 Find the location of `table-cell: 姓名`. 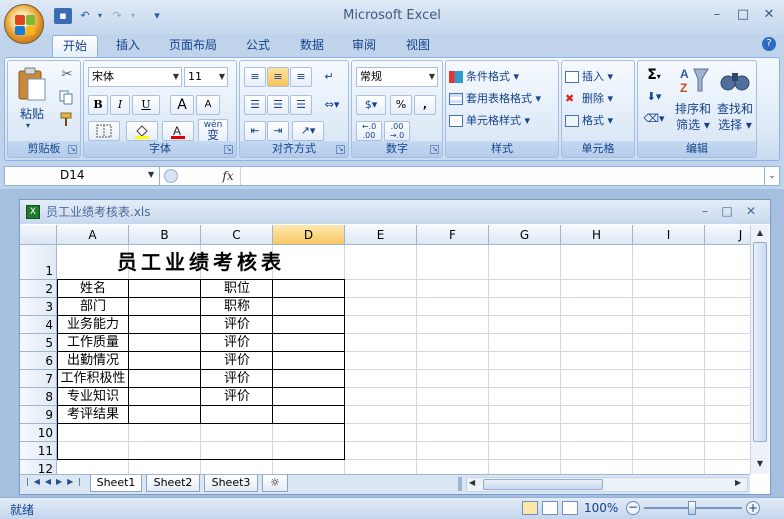

table-cell: 姓名 is located at coordinates (93, 289).